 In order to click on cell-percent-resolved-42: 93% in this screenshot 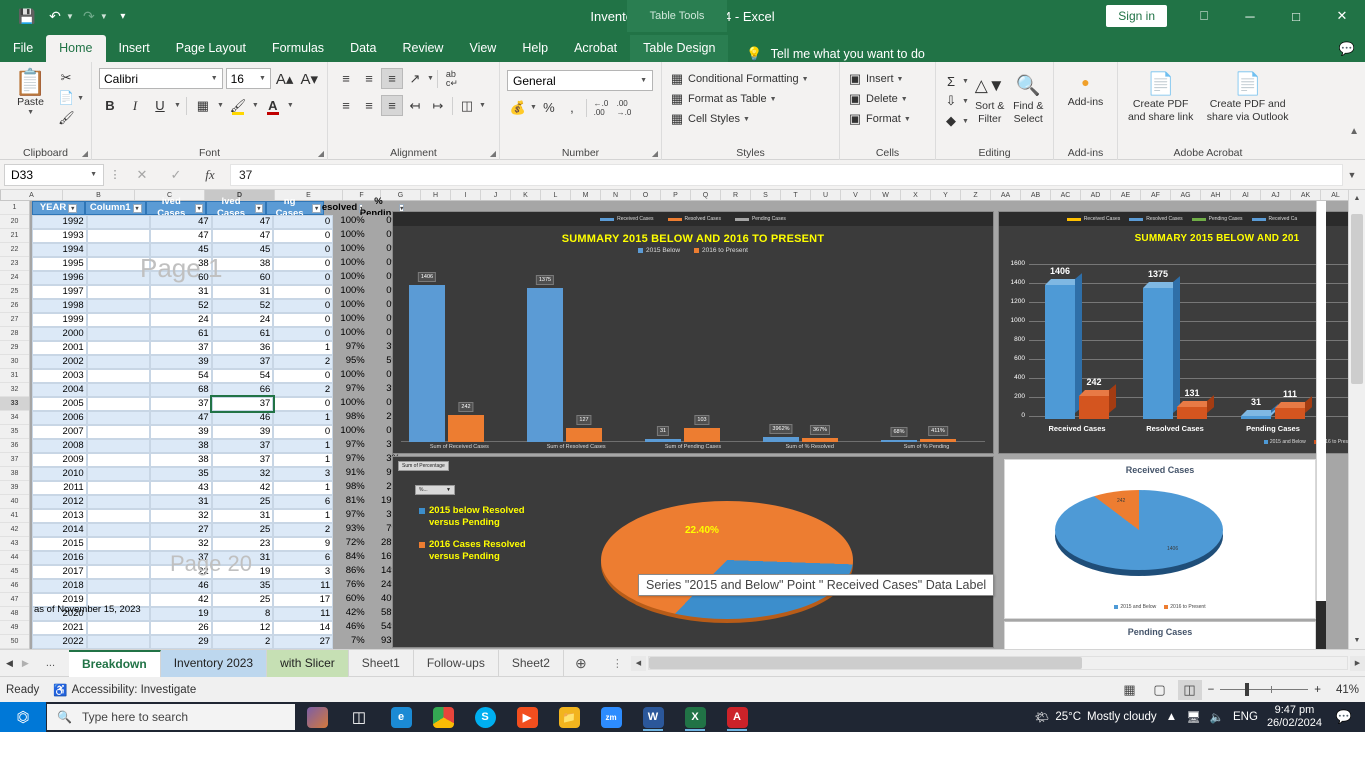, I will do `click(350, 530)`.